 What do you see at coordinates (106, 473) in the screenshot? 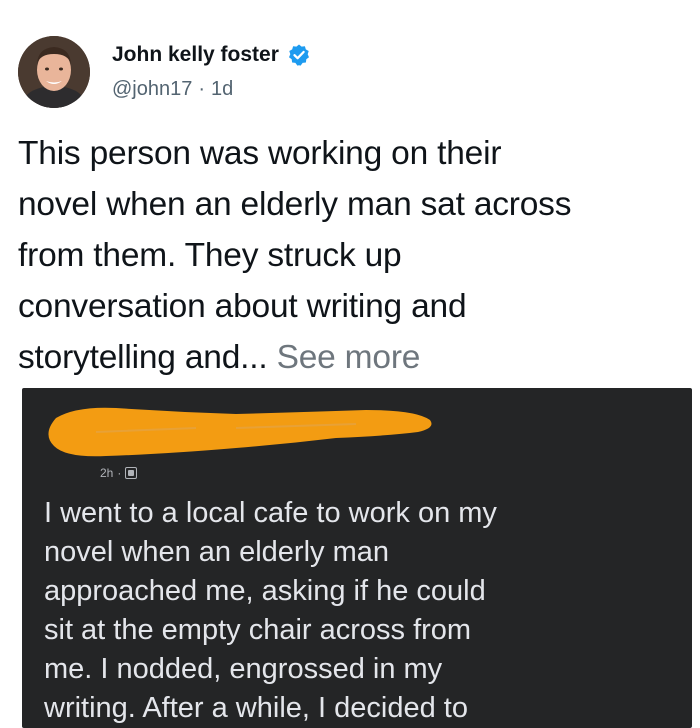
I see `post-time: 2h` at bounding box center [106, 473].